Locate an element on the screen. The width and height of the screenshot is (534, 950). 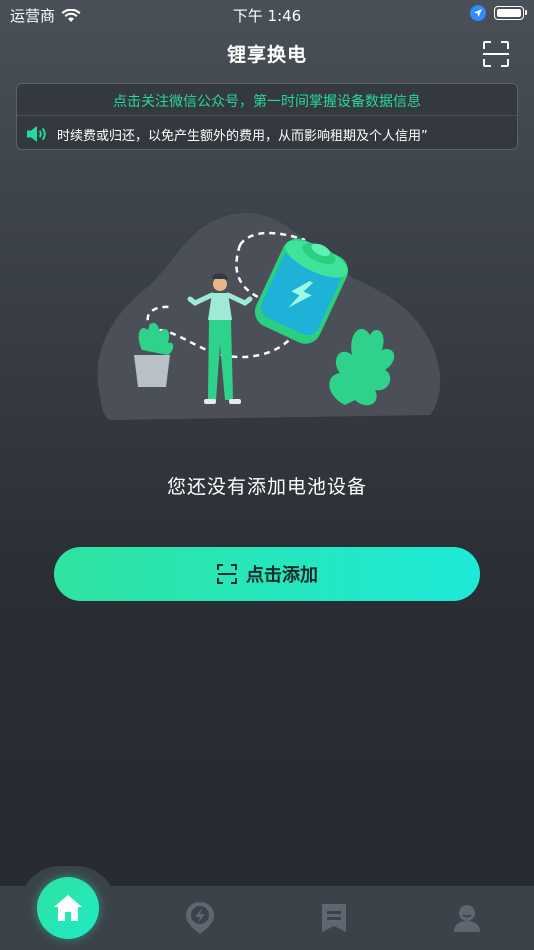
scan-button is located at coordinates (496, 54).